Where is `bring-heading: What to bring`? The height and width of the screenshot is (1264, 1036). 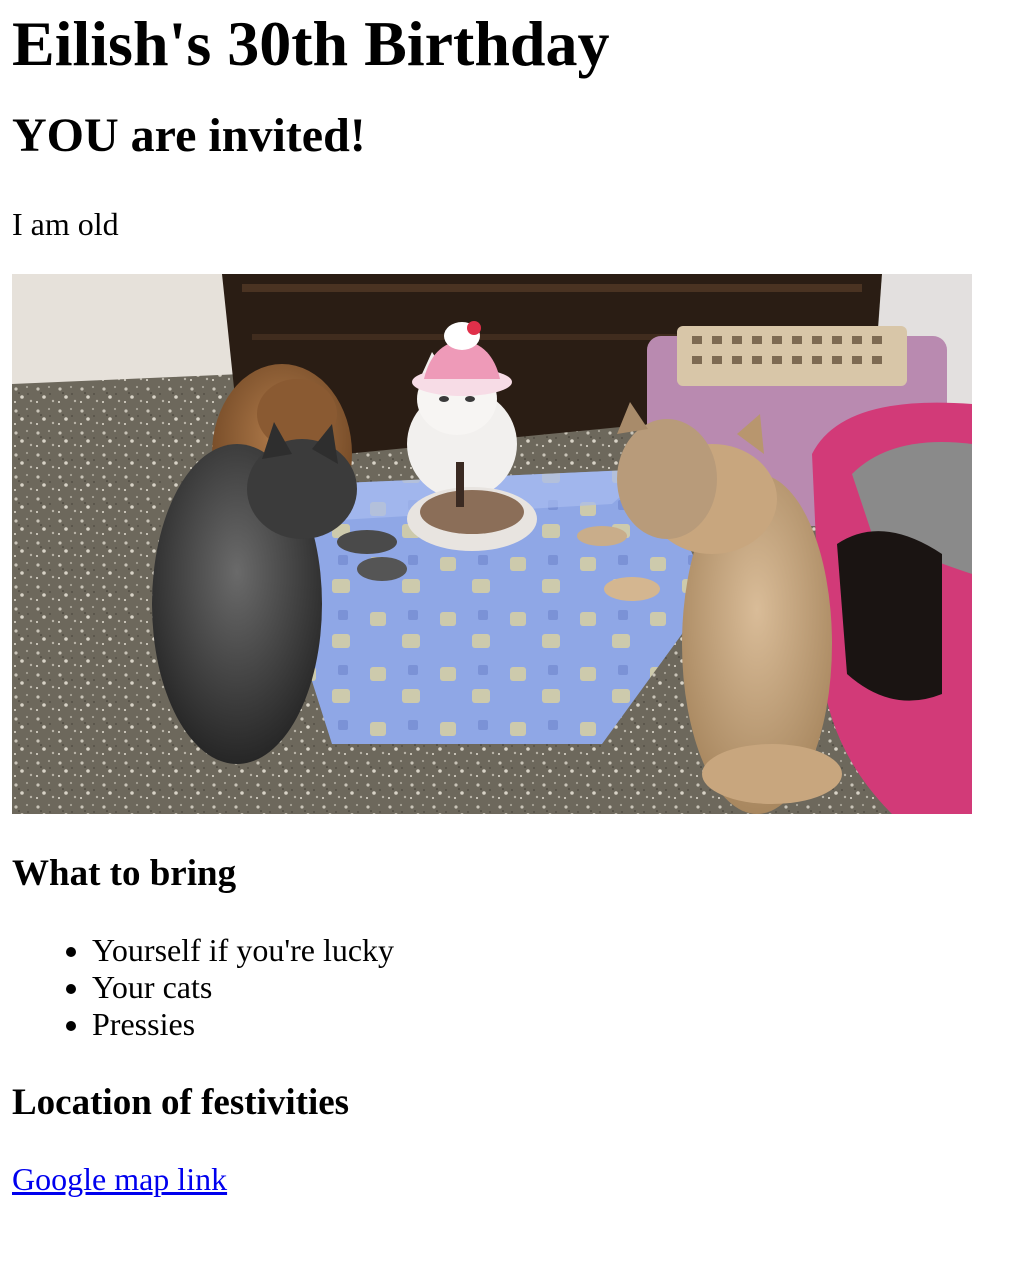 bring-heading: What to bring is located at coordinates (124, 873).